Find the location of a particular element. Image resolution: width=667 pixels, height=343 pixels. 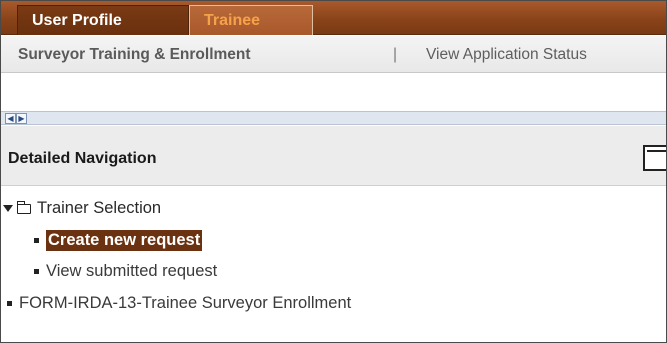

tab-user-profile: User Profile is located at coordinates (103, 20).